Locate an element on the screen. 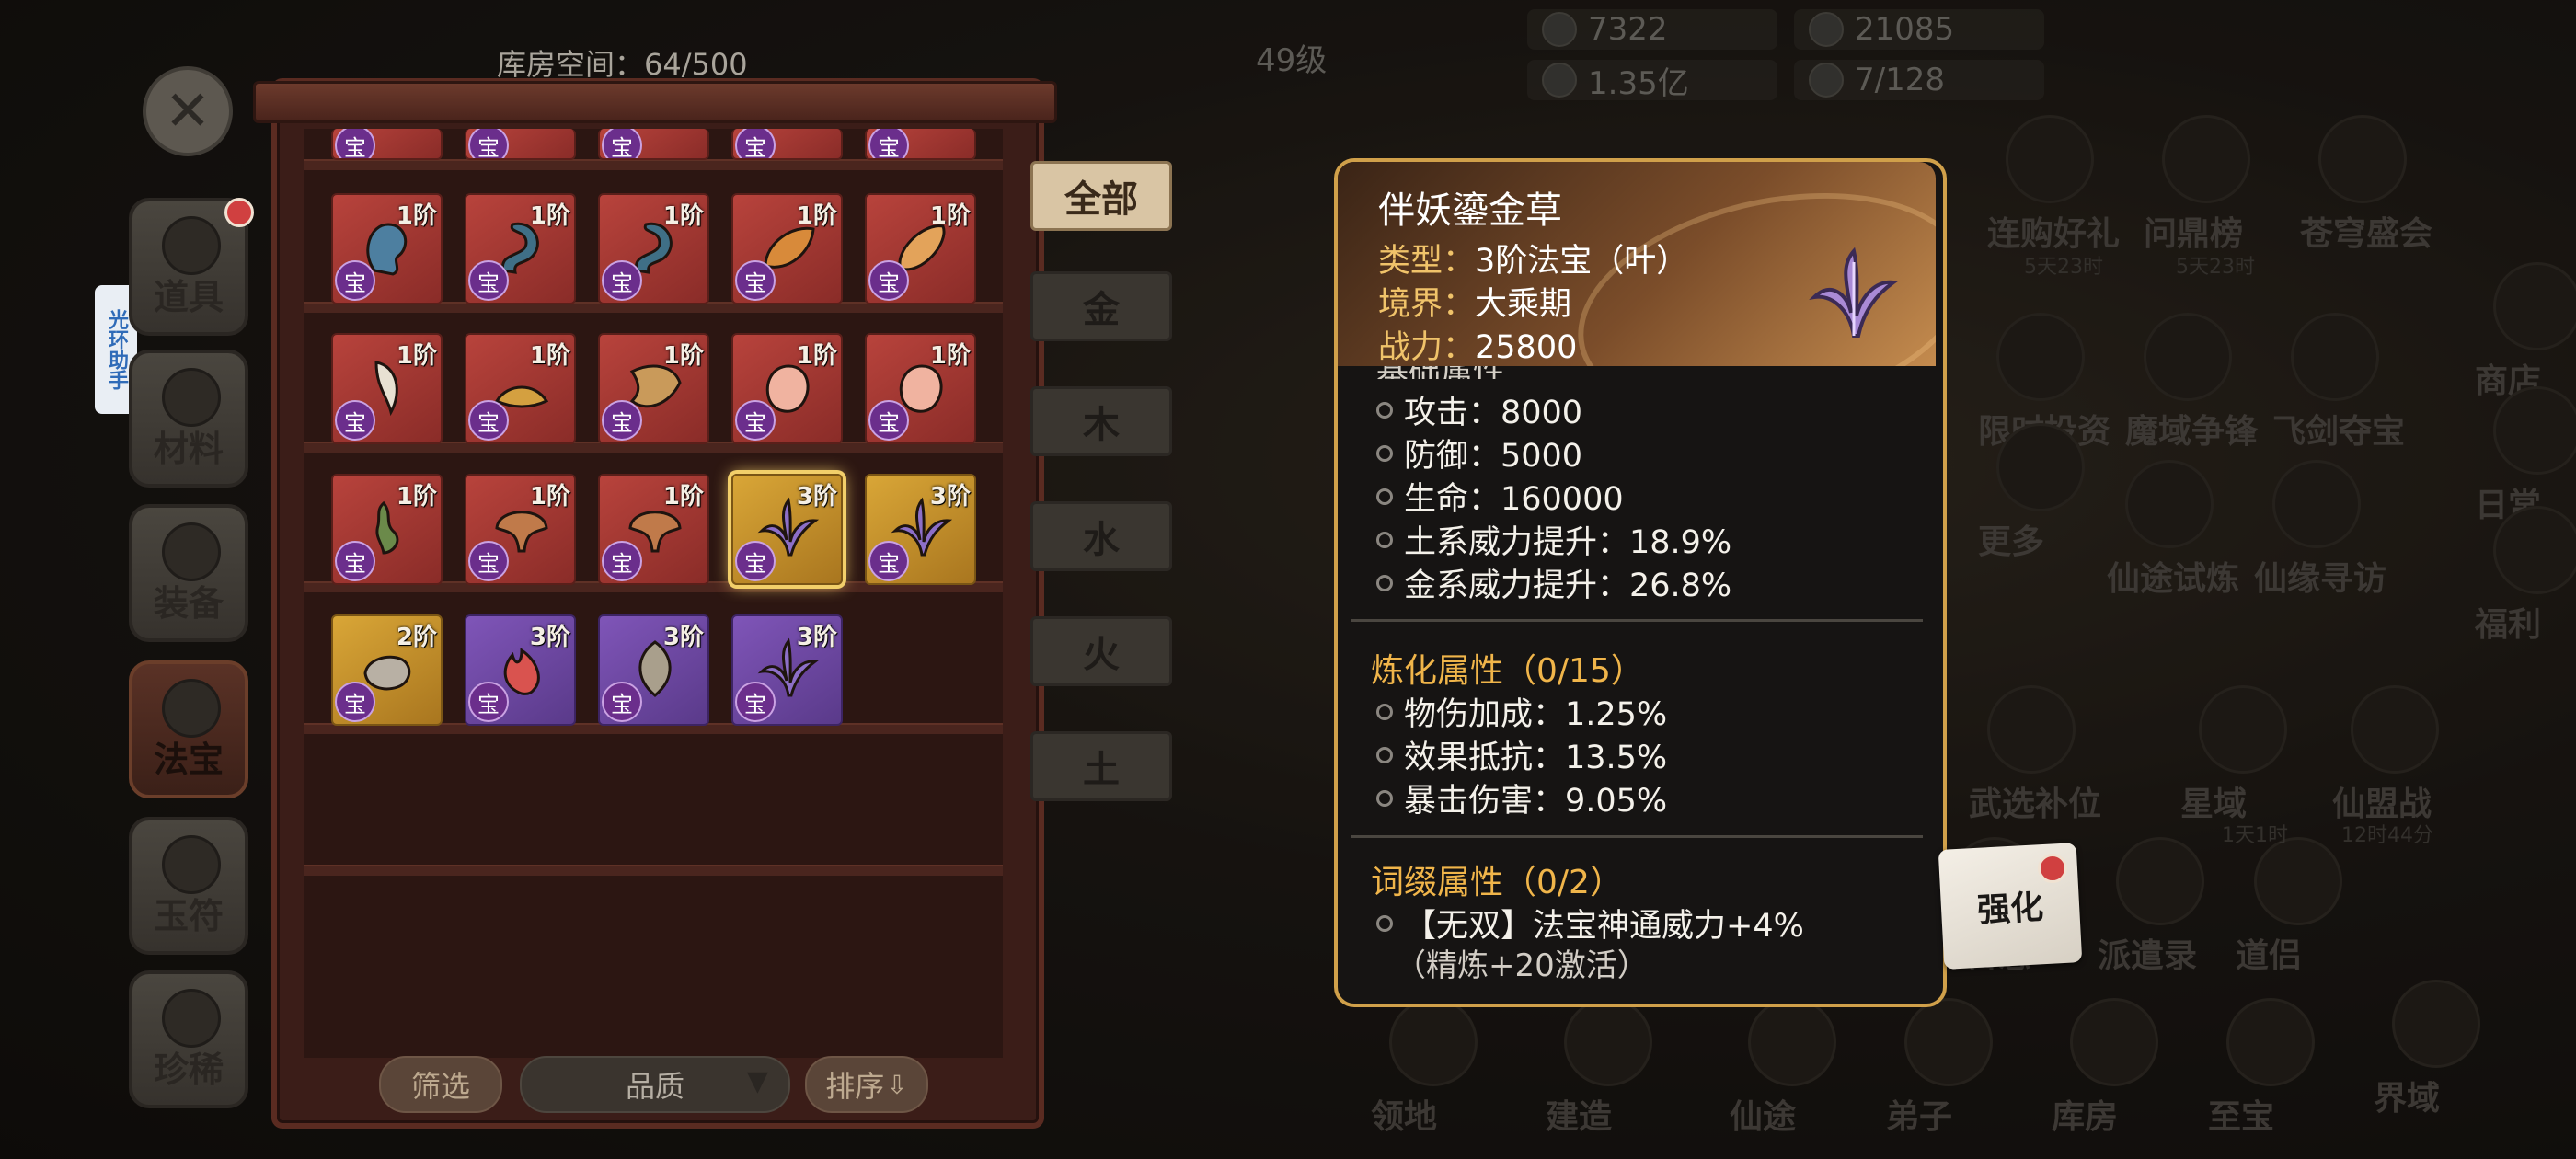 Image resolution: width=2576 pixels, height=1159 pixels. stat-row: 生命：160000 is located at coordinates (1500, 496).